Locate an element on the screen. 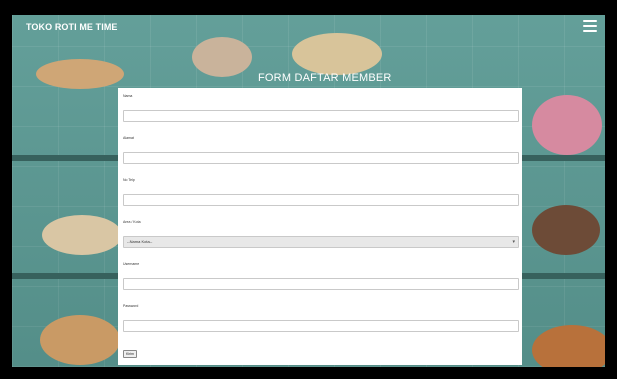 The height and width of the screenshot is (379, 617). field-username: Username is located at coordinates (321, 283).